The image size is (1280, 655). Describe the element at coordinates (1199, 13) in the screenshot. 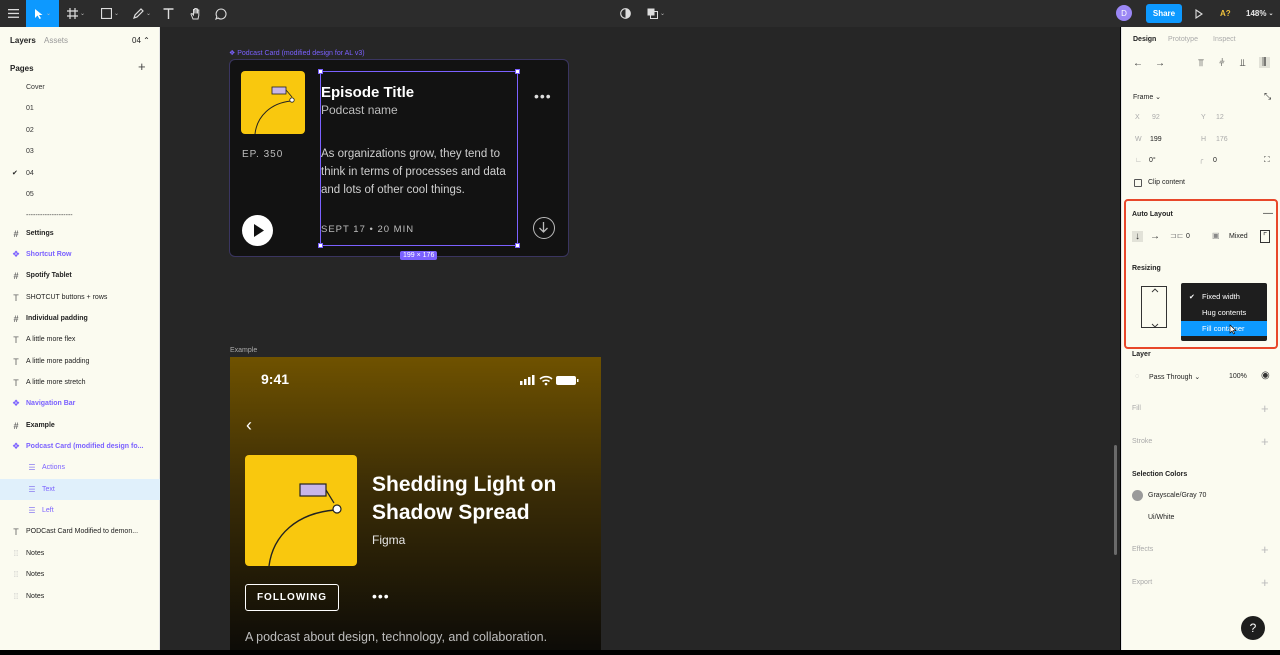

I see `present-button` at that location.